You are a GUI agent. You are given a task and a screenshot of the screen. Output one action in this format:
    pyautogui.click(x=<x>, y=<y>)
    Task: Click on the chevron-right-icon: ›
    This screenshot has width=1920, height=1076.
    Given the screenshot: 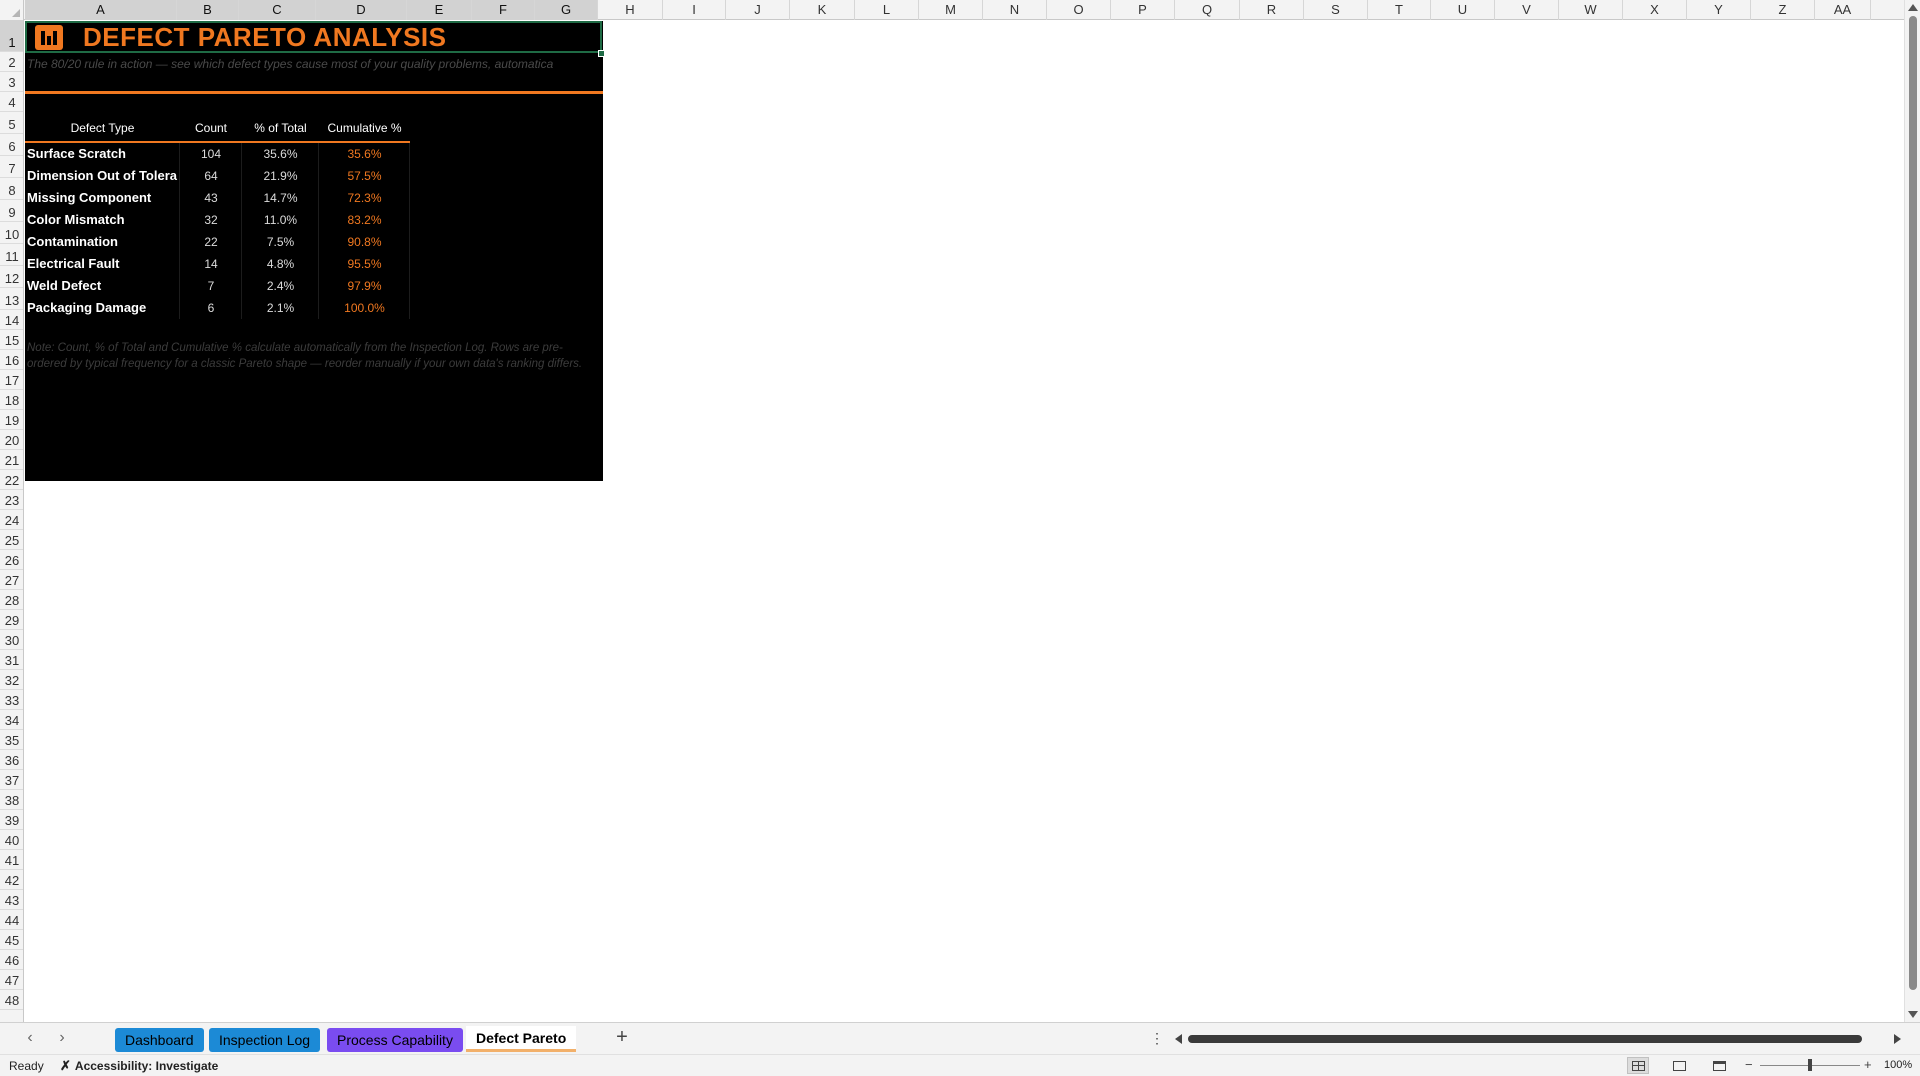 What is the action you would take?
    pyautogui.click(x=62, y=1038)
    